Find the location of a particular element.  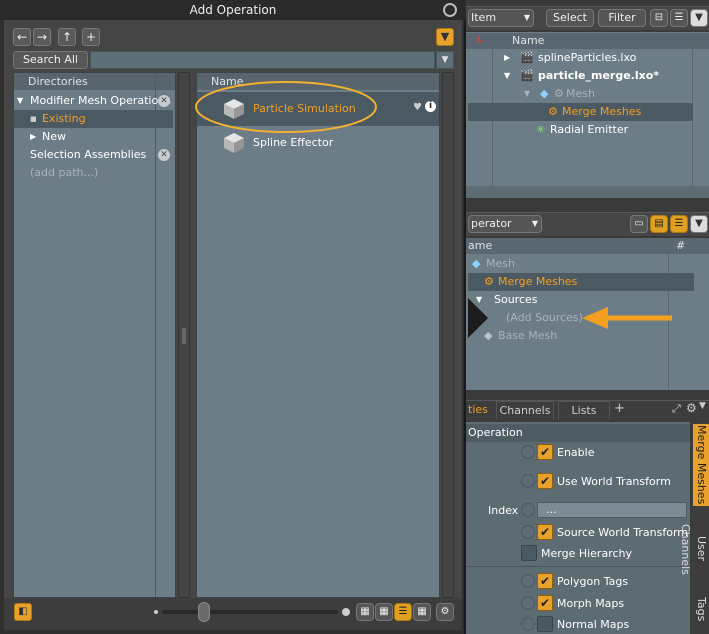

slider-max-dot is located at coordinates (346, 612).